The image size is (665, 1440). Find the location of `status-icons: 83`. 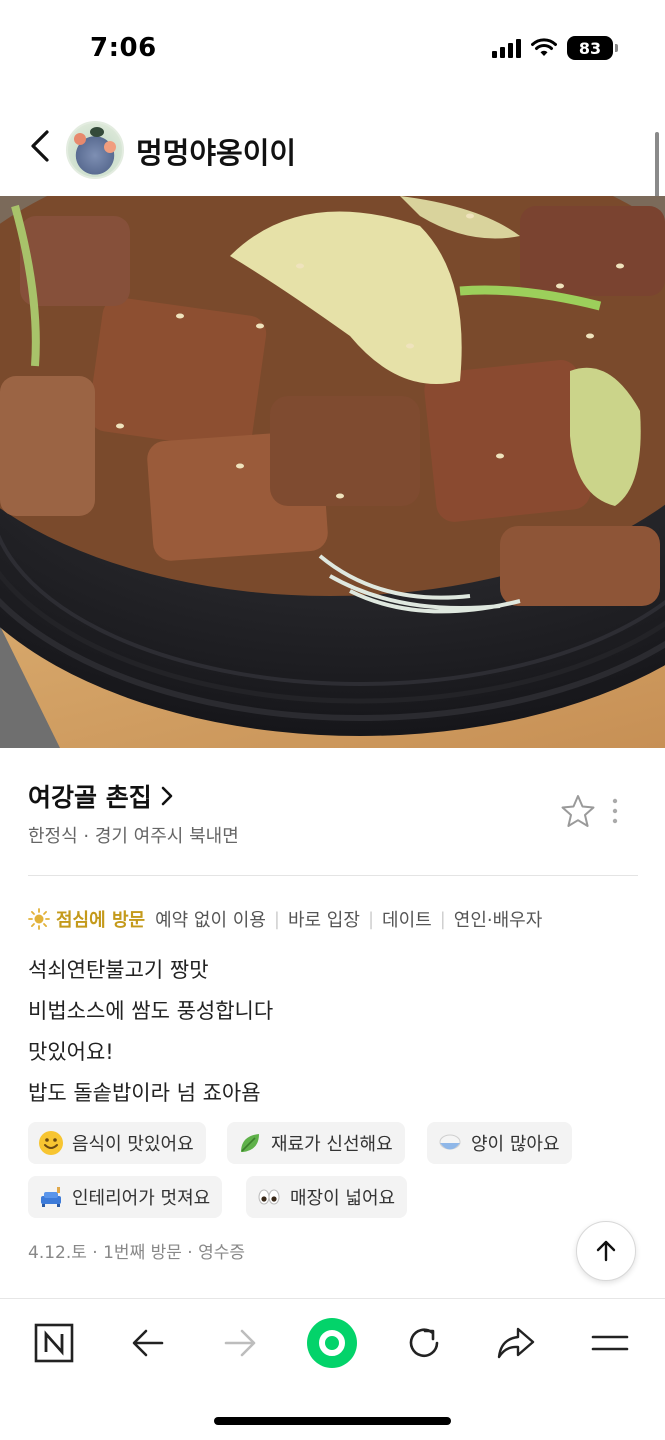

status-icons: 83 is located at coordinates (555, 48).